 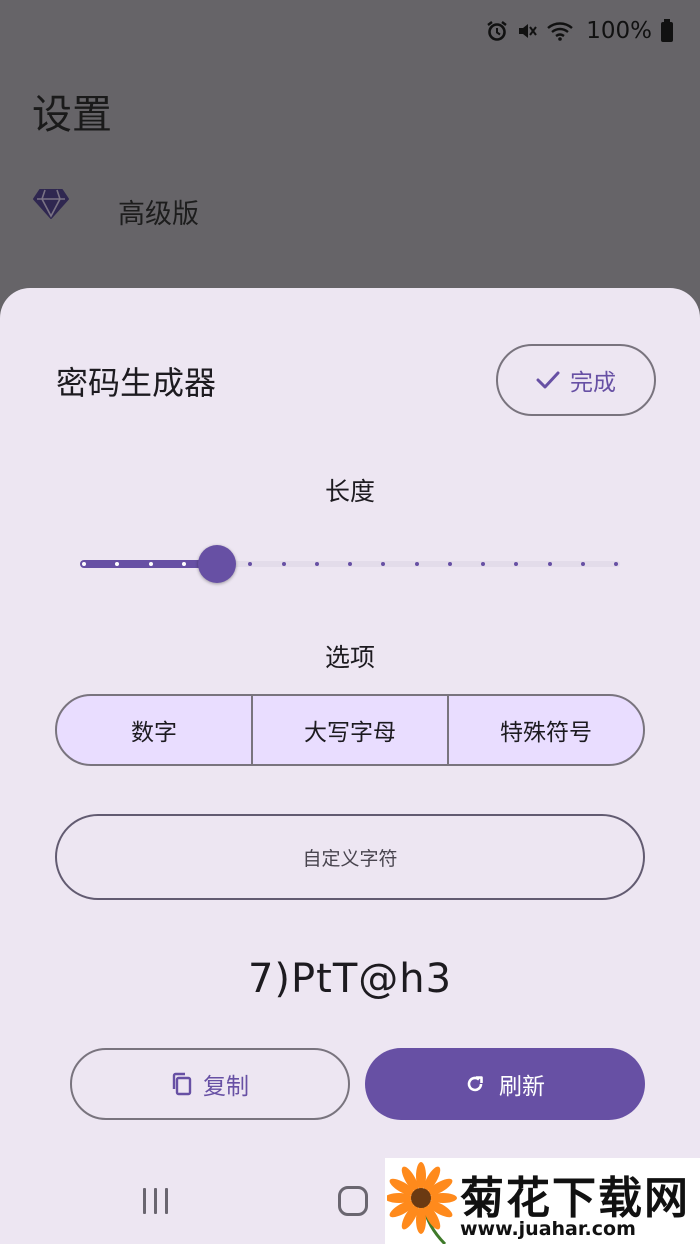 I want to click on flower-logo-icon, so click(x=422, y=1203).